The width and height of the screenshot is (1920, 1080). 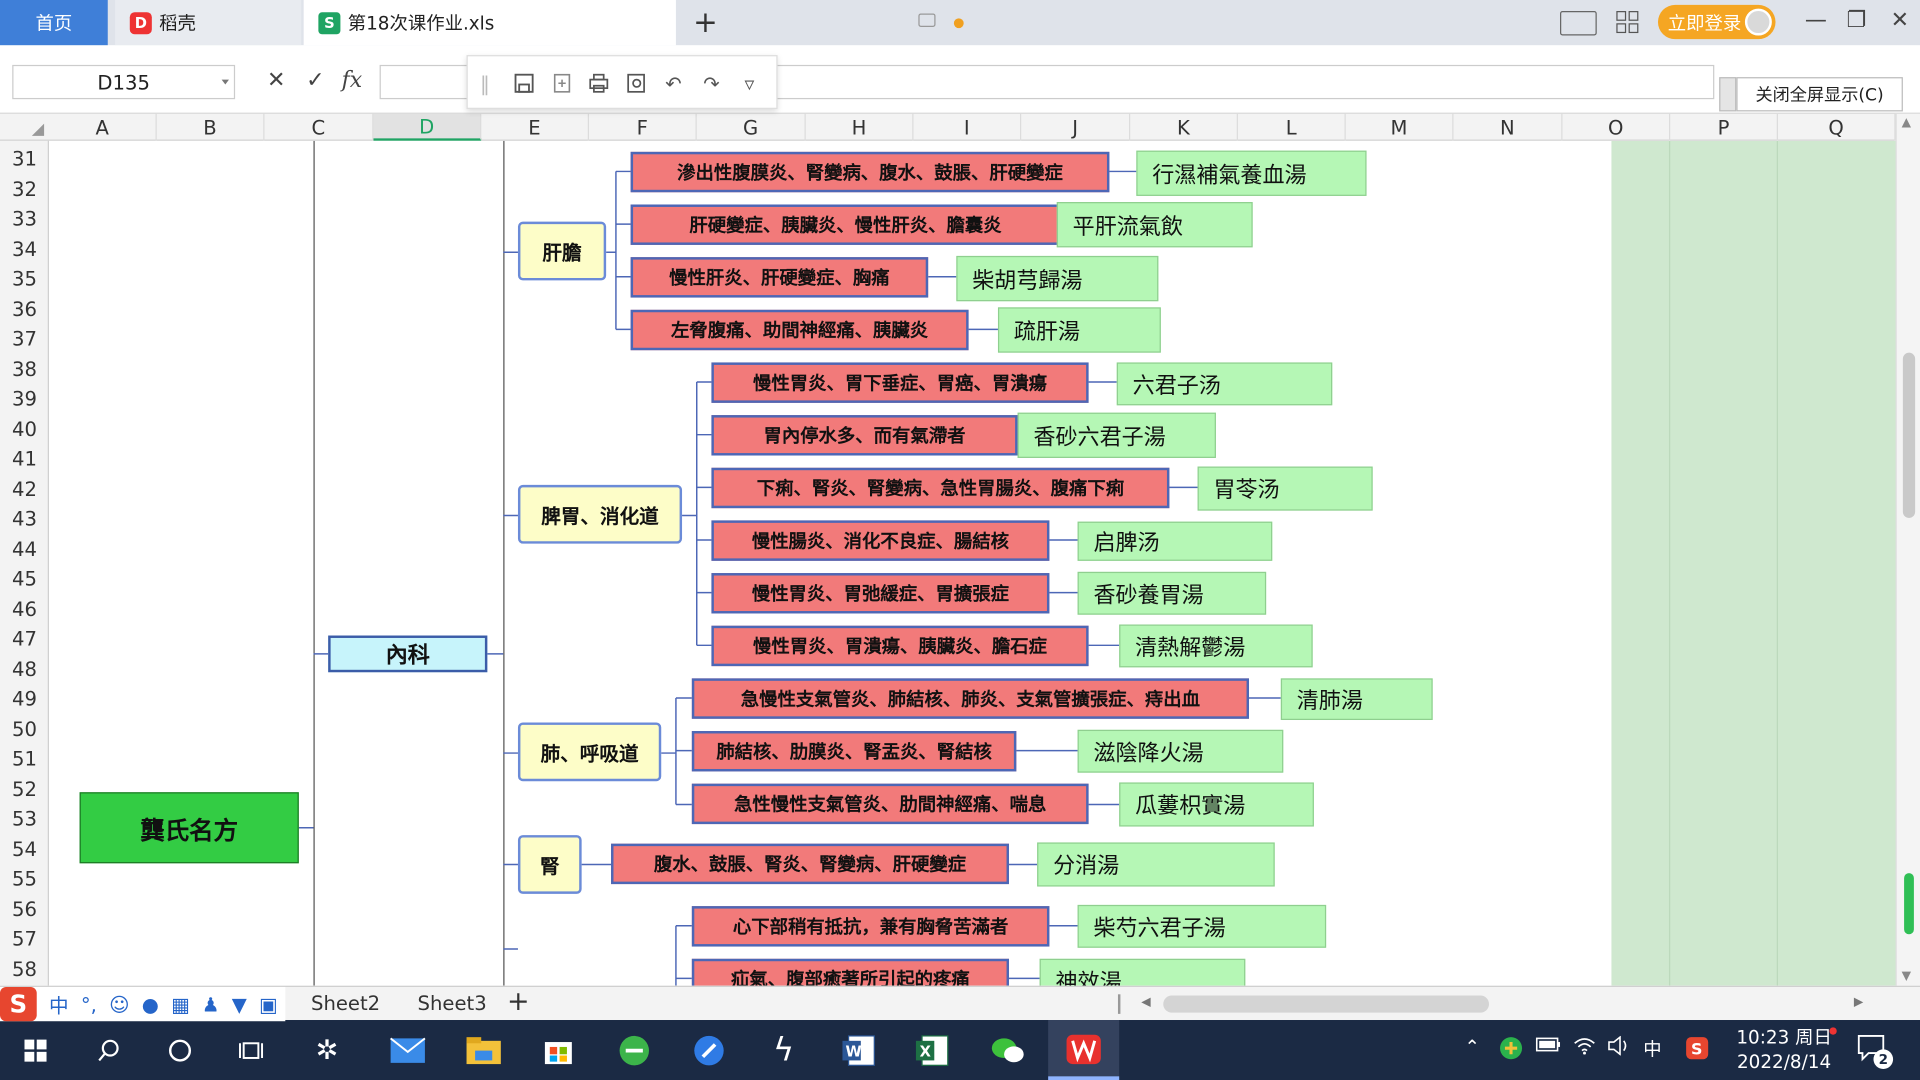 I want to click on col-header-c: C, so click(x=319, y=127).